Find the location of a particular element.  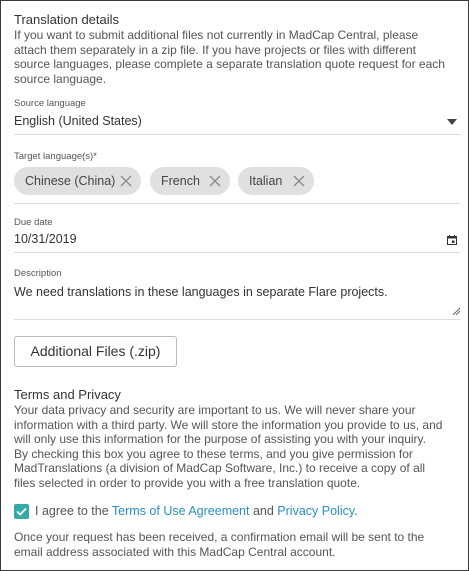

agreement-suffix: . is located at coordinates (356, 511).